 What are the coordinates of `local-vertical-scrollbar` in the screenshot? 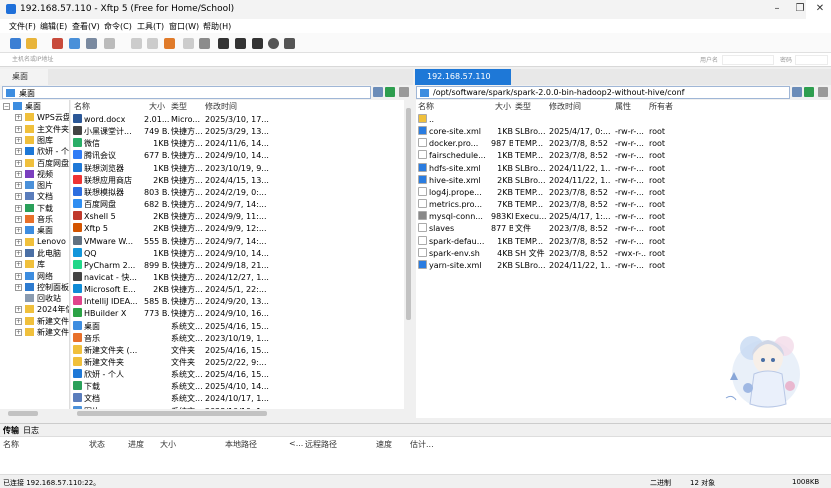 It's located at (408, 259).